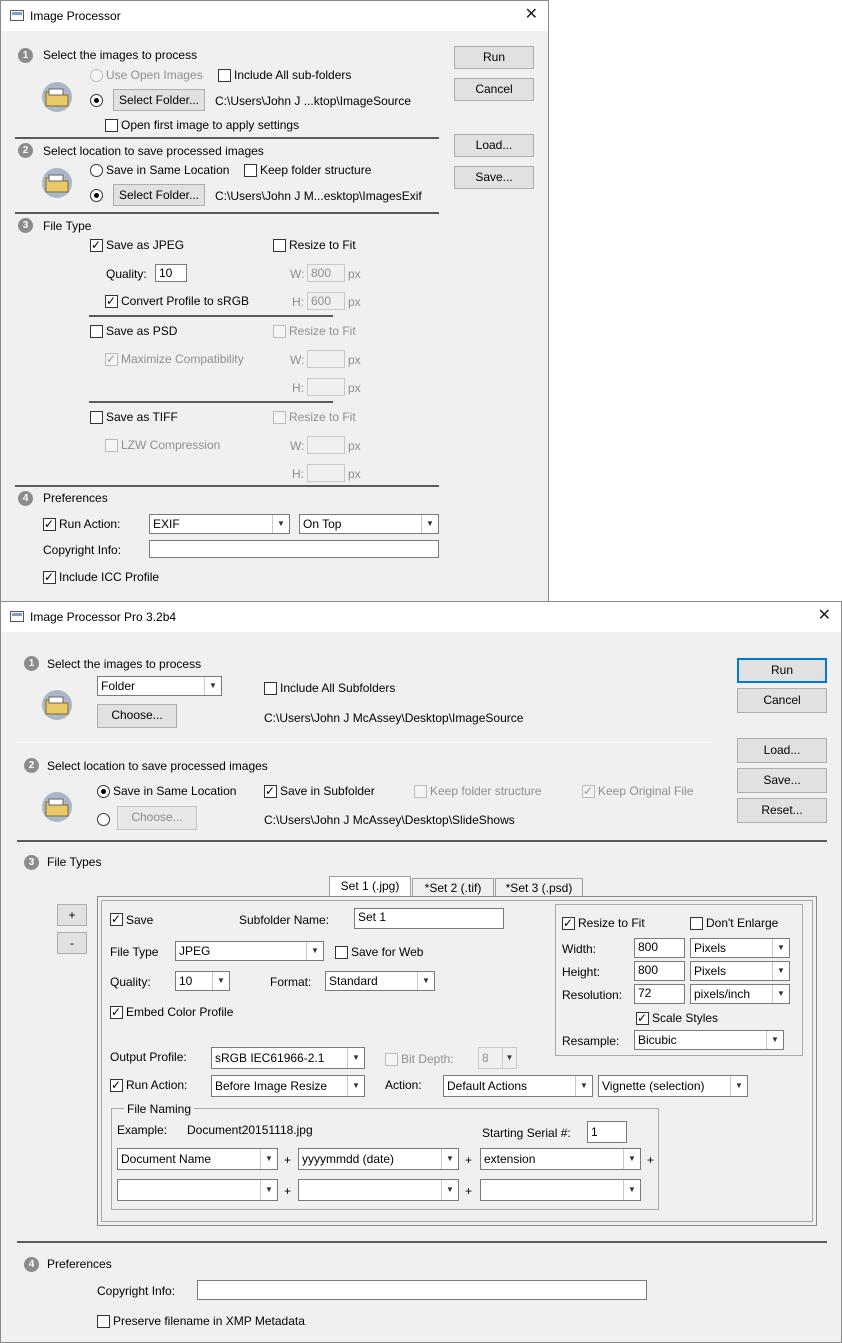  Describe the element at coordinates (659, 948) in the screenshot. I see `width-input: 800` at that location.